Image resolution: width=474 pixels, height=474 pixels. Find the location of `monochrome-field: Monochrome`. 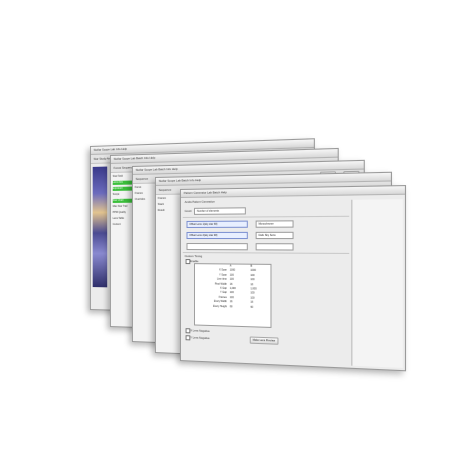

monochrome-field: Monochrome is located at coordinates (274, 224).